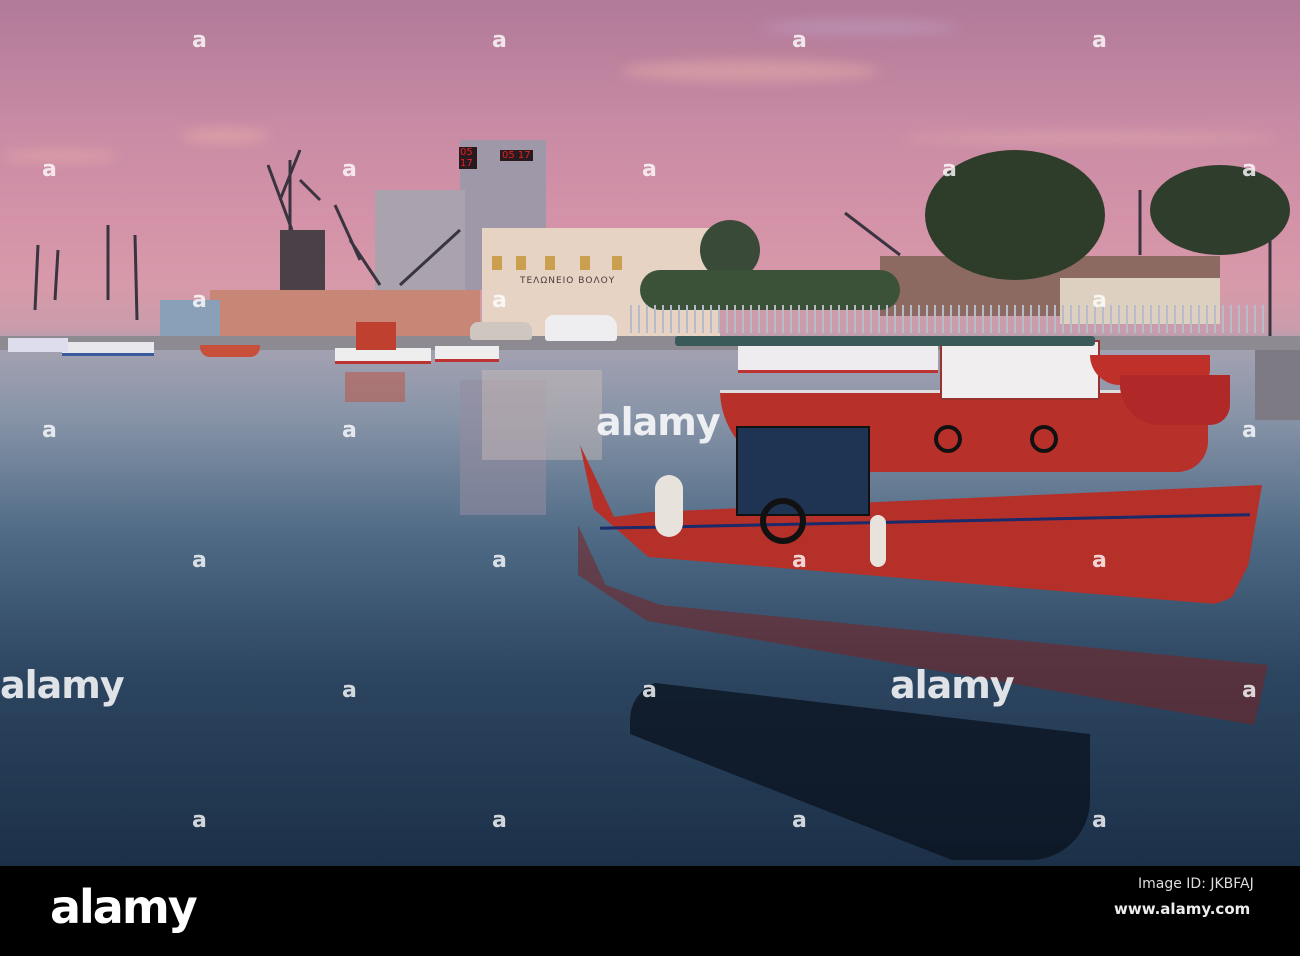 This screenshot has width=1300, height=956. What do you see at coordinates (1196, 884) in the screenshot?
I see `image-id: Image ID: JKBFAJ` at bounding box center [1196, 884].